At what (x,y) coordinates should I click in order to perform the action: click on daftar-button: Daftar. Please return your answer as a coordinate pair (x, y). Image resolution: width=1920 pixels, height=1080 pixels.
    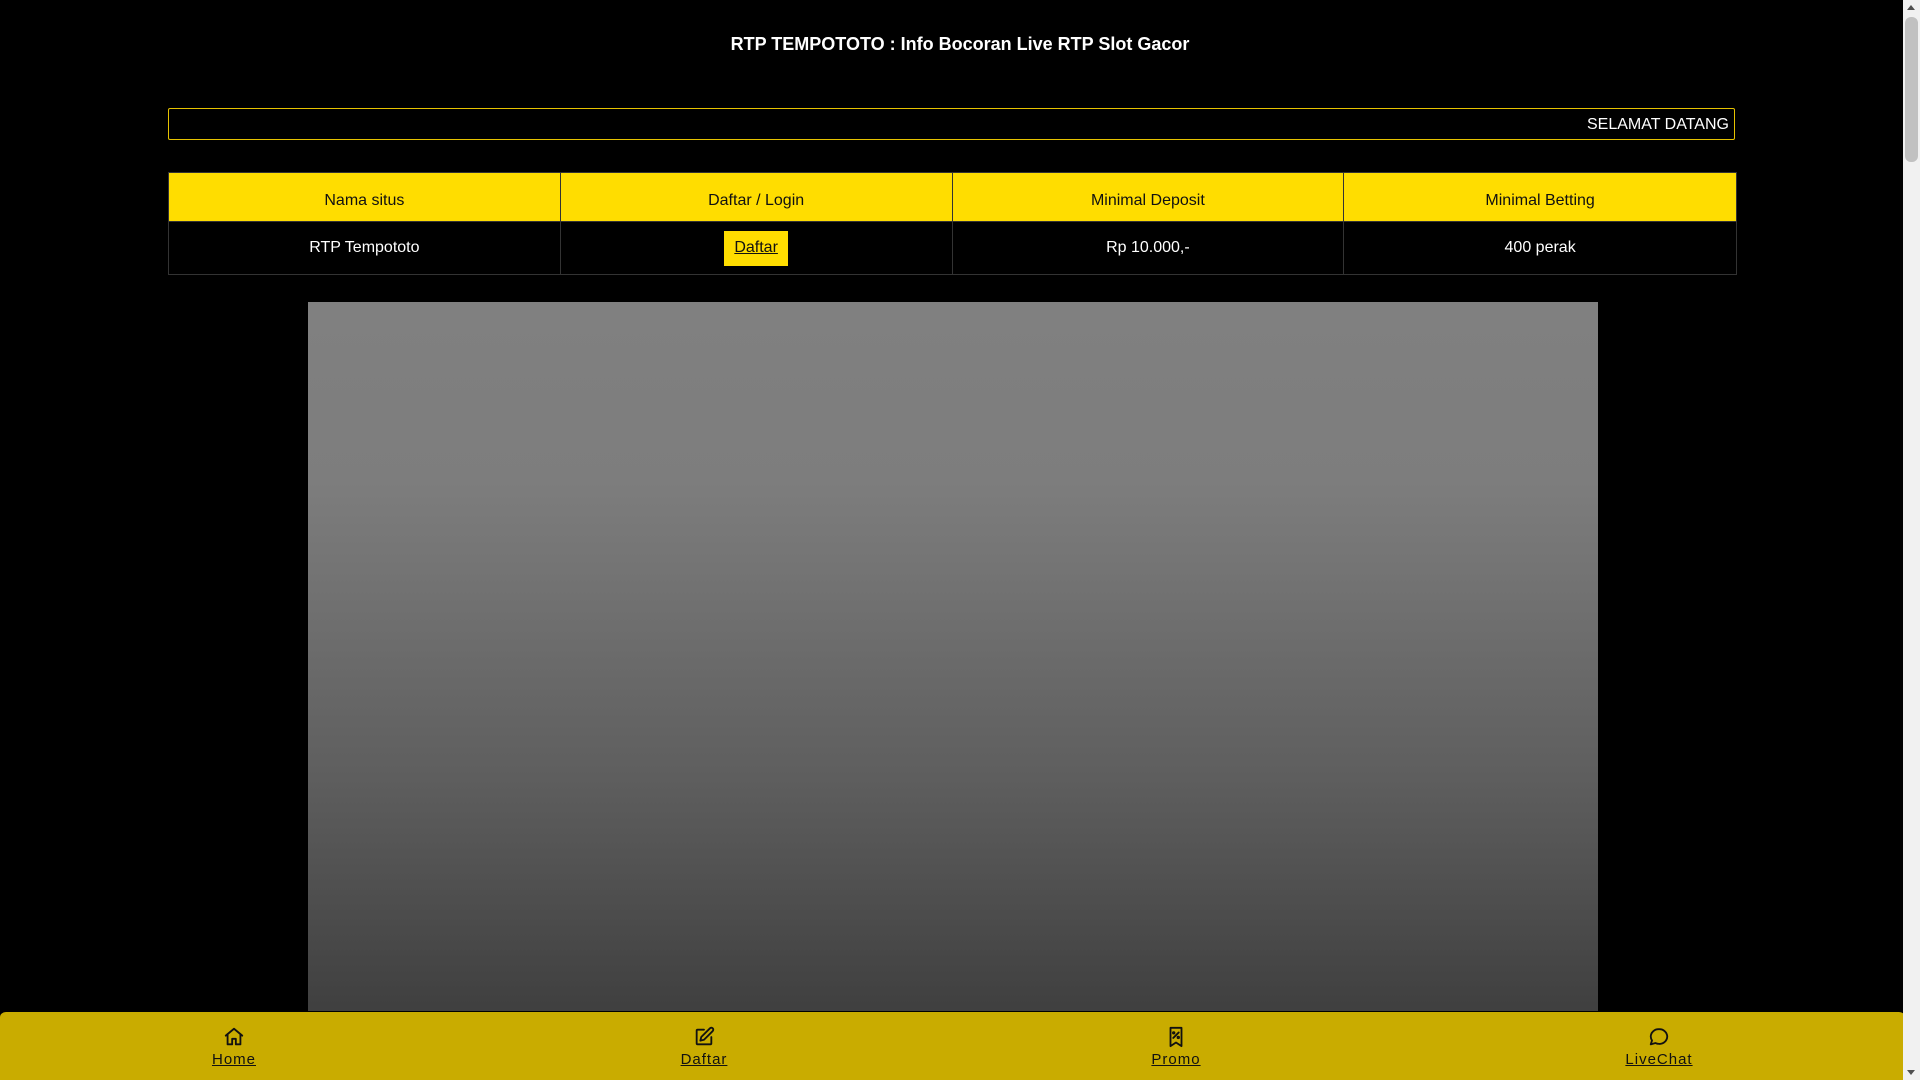
    Looking at the image, I should click on (756, 248).